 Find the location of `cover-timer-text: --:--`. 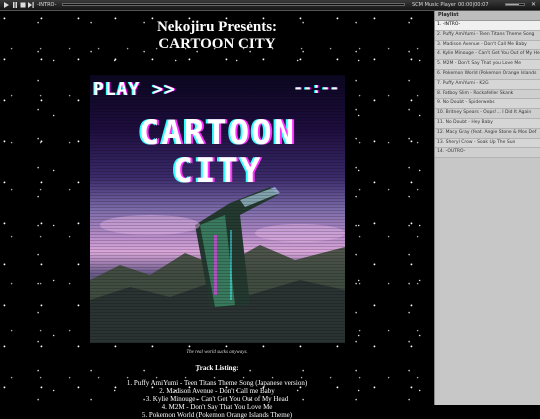

cover-timer-text: --:-- is located at coordinates (316, 88).